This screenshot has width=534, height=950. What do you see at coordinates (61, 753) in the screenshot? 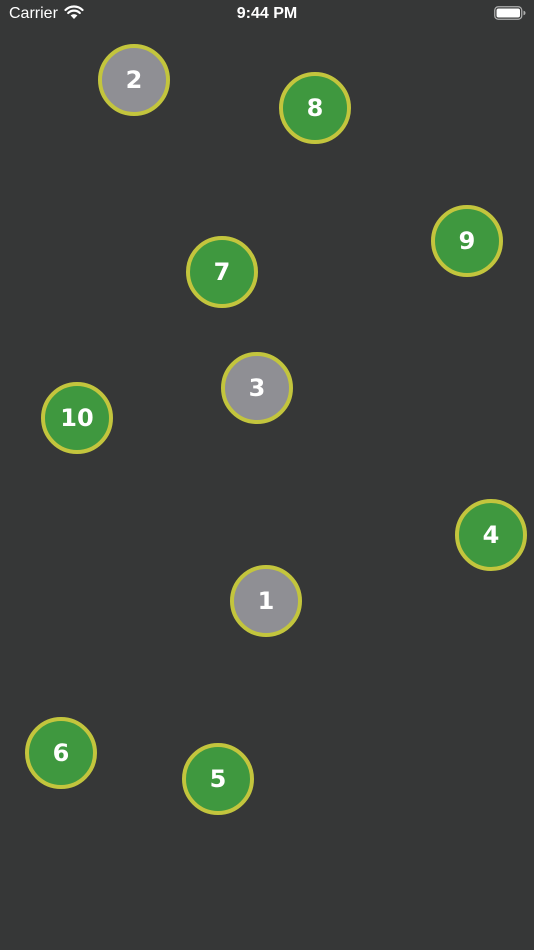
I see `dot-6: 6` at bounding box center [61, 753].